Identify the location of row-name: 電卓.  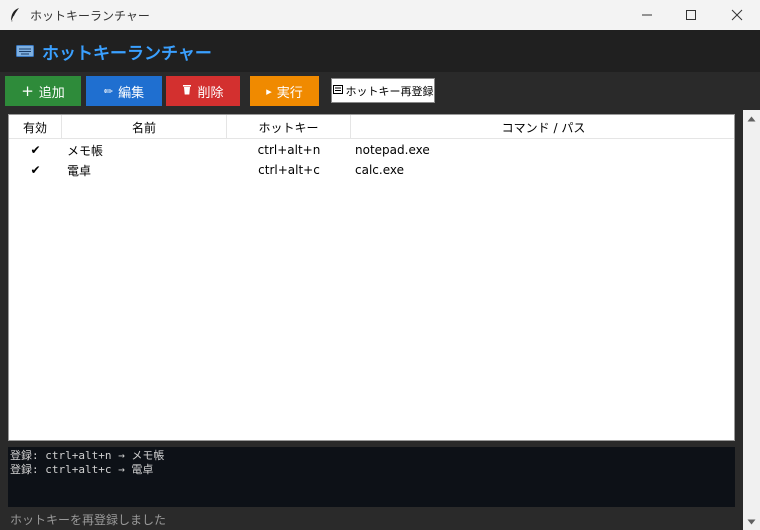
(79, 170).